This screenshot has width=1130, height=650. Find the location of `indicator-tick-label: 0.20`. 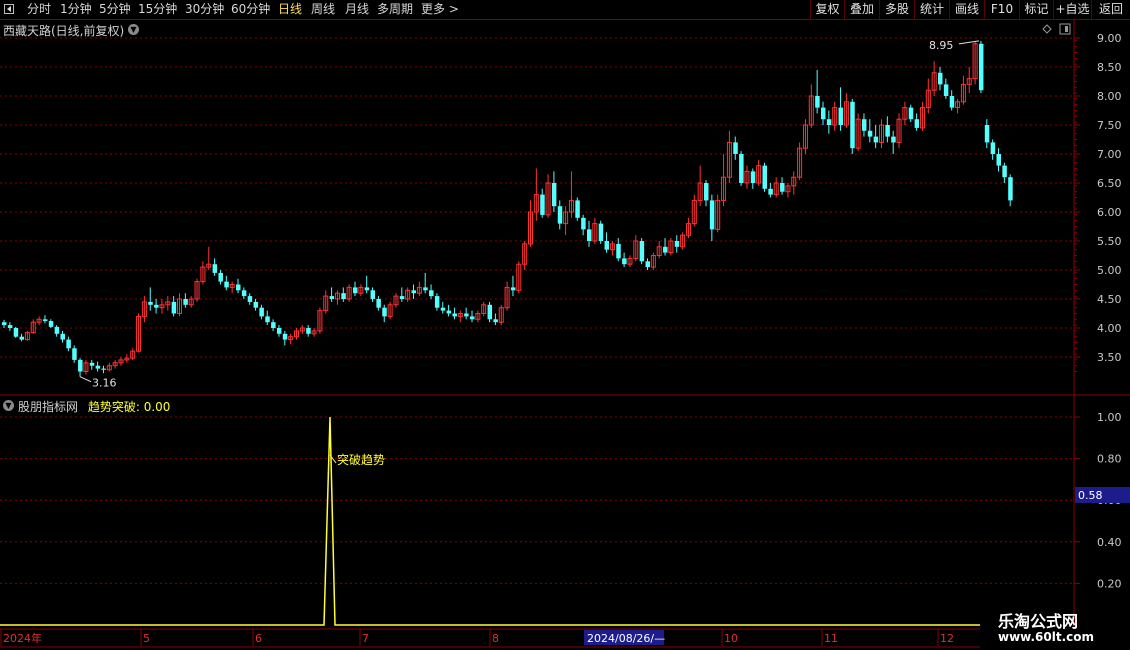

indicator-tick-label: 0.20 is located at coordinates (1109, 583).